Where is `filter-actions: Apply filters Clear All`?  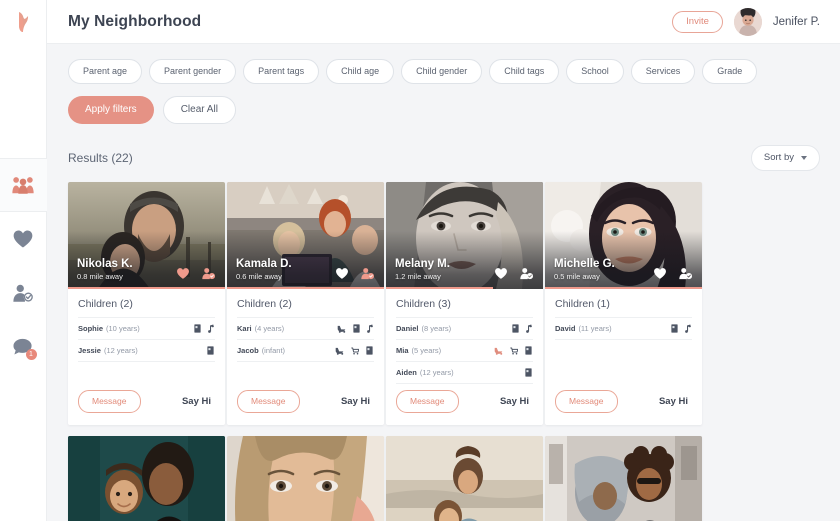
filter-actions: Apply filters Clear All is located at coordinates (444, 110).